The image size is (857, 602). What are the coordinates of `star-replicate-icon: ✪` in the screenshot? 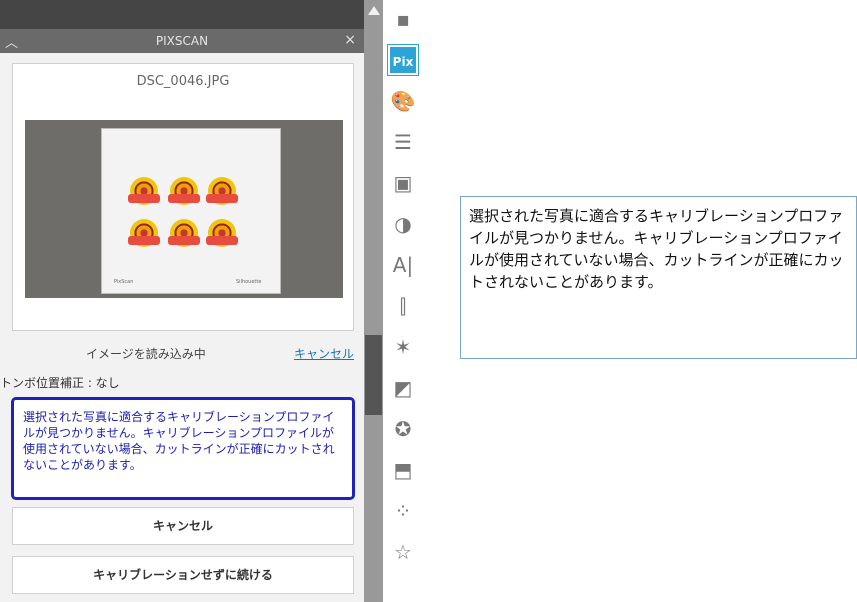 It's located at (403, 429).